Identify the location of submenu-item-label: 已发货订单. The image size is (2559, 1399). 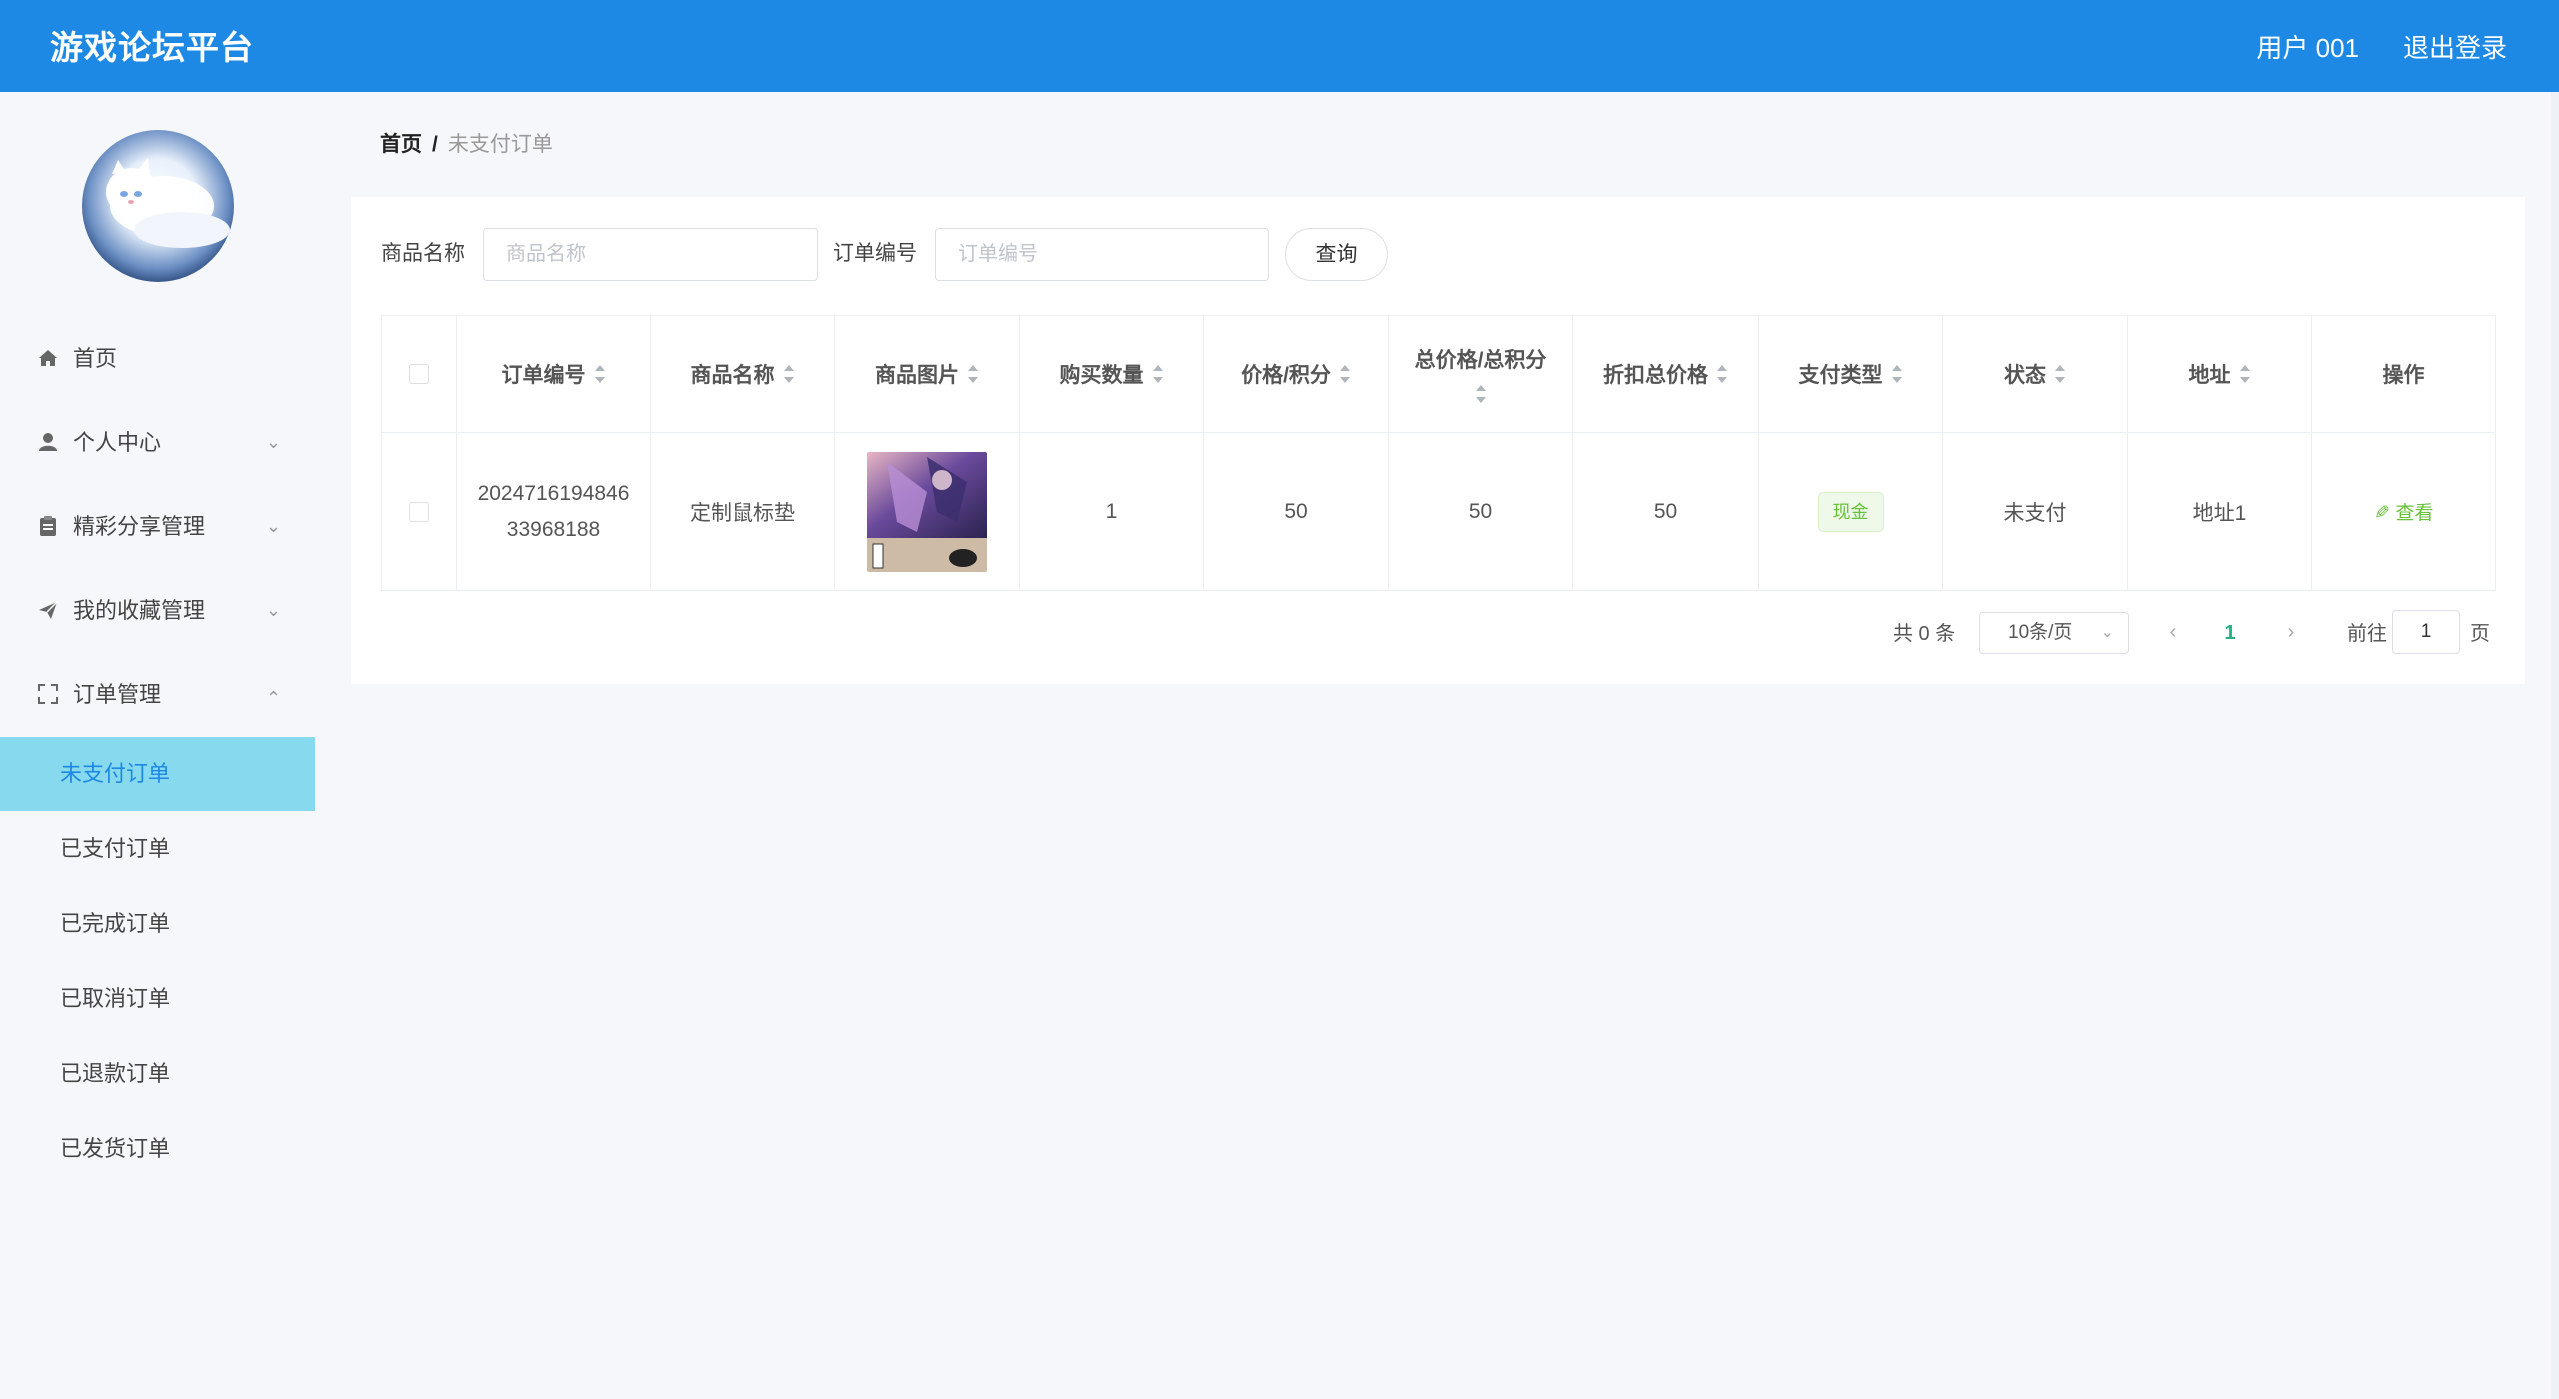
(115, 1148).